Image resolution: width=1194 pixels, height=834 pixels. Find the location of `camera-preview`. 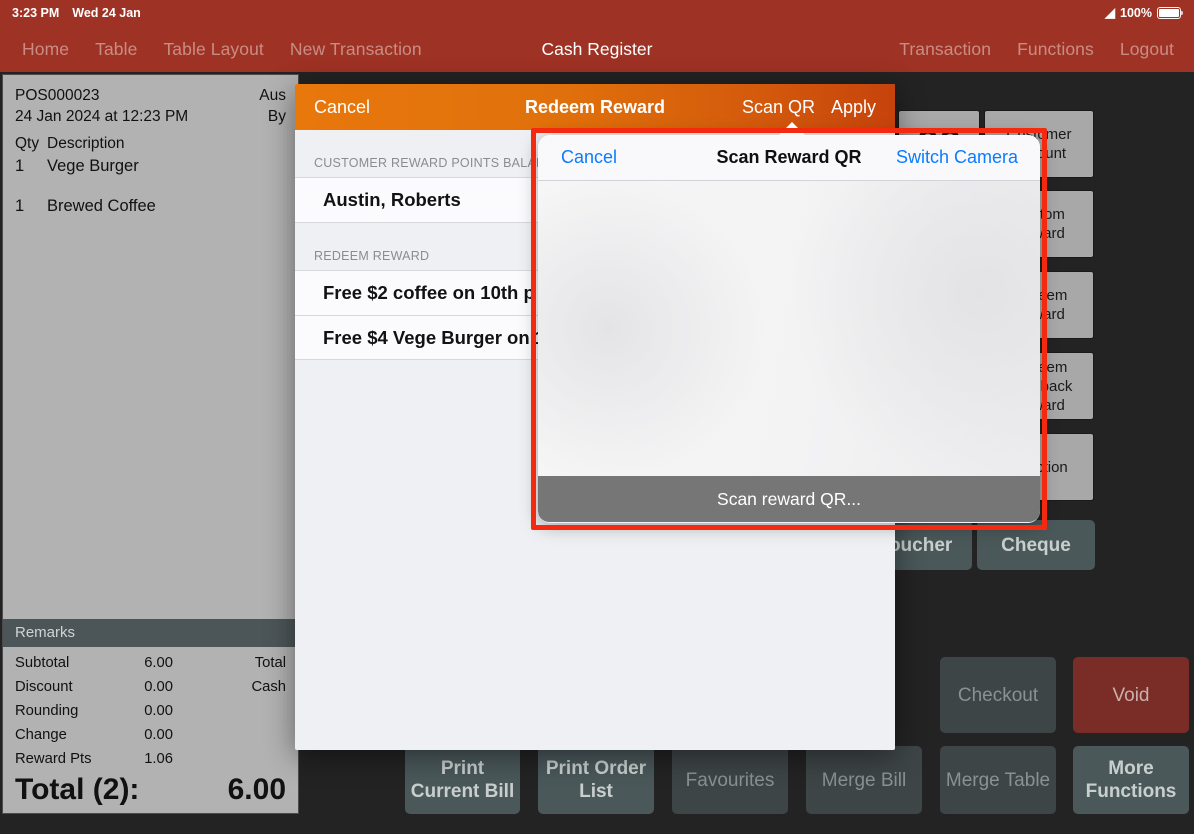

camera-preview is located at coordinates (789, 328).